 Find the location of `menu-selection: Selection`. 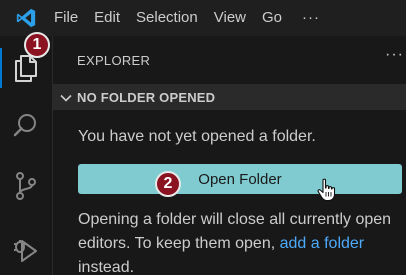

menu-selection: Selection is located at coordinates (167, 18).